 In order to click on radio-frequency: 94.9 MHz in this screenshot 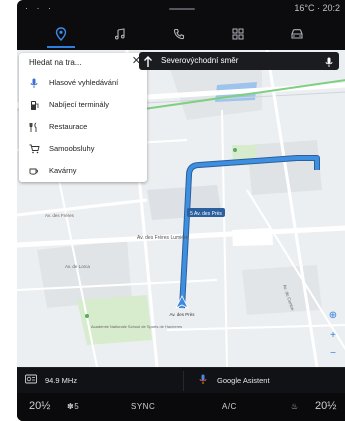, I will do `click(61, 380)`.